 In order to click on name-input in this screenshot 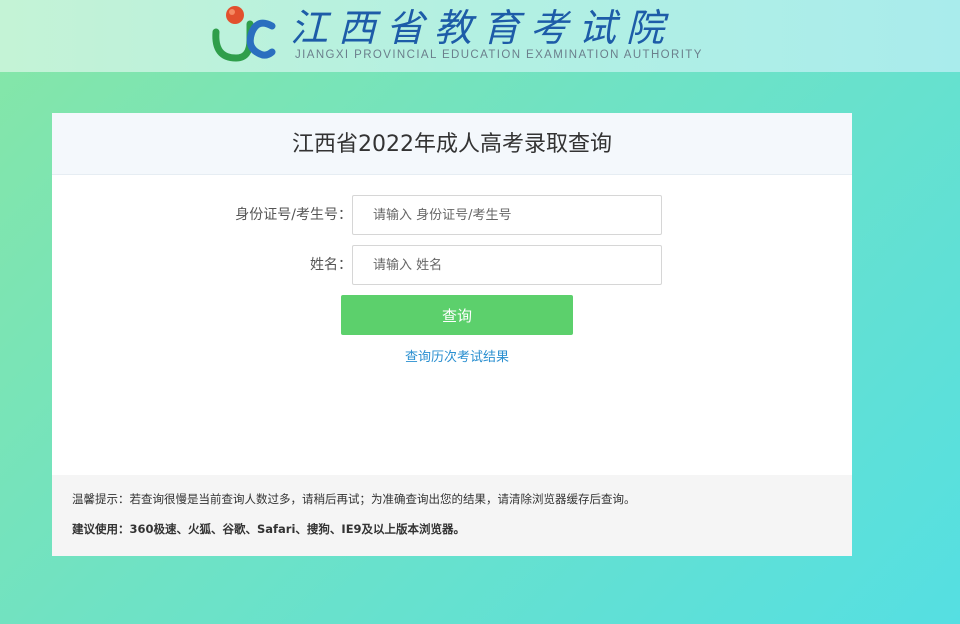, I will do `click(507, 265)`.